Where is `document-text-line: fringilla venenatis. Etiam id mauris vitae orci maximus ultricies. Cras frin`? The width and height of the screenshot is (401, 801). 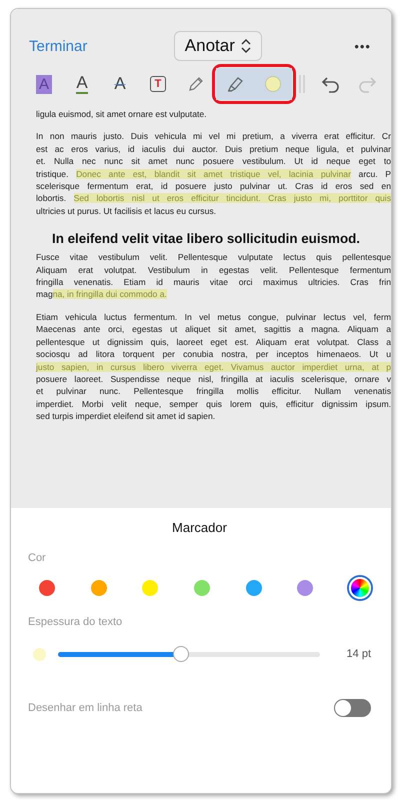
document-text-line: fringilla venenatis. Etiam id mauris vitae orci maximus ultricies. Cras frin is located at coordinates (213, 282).